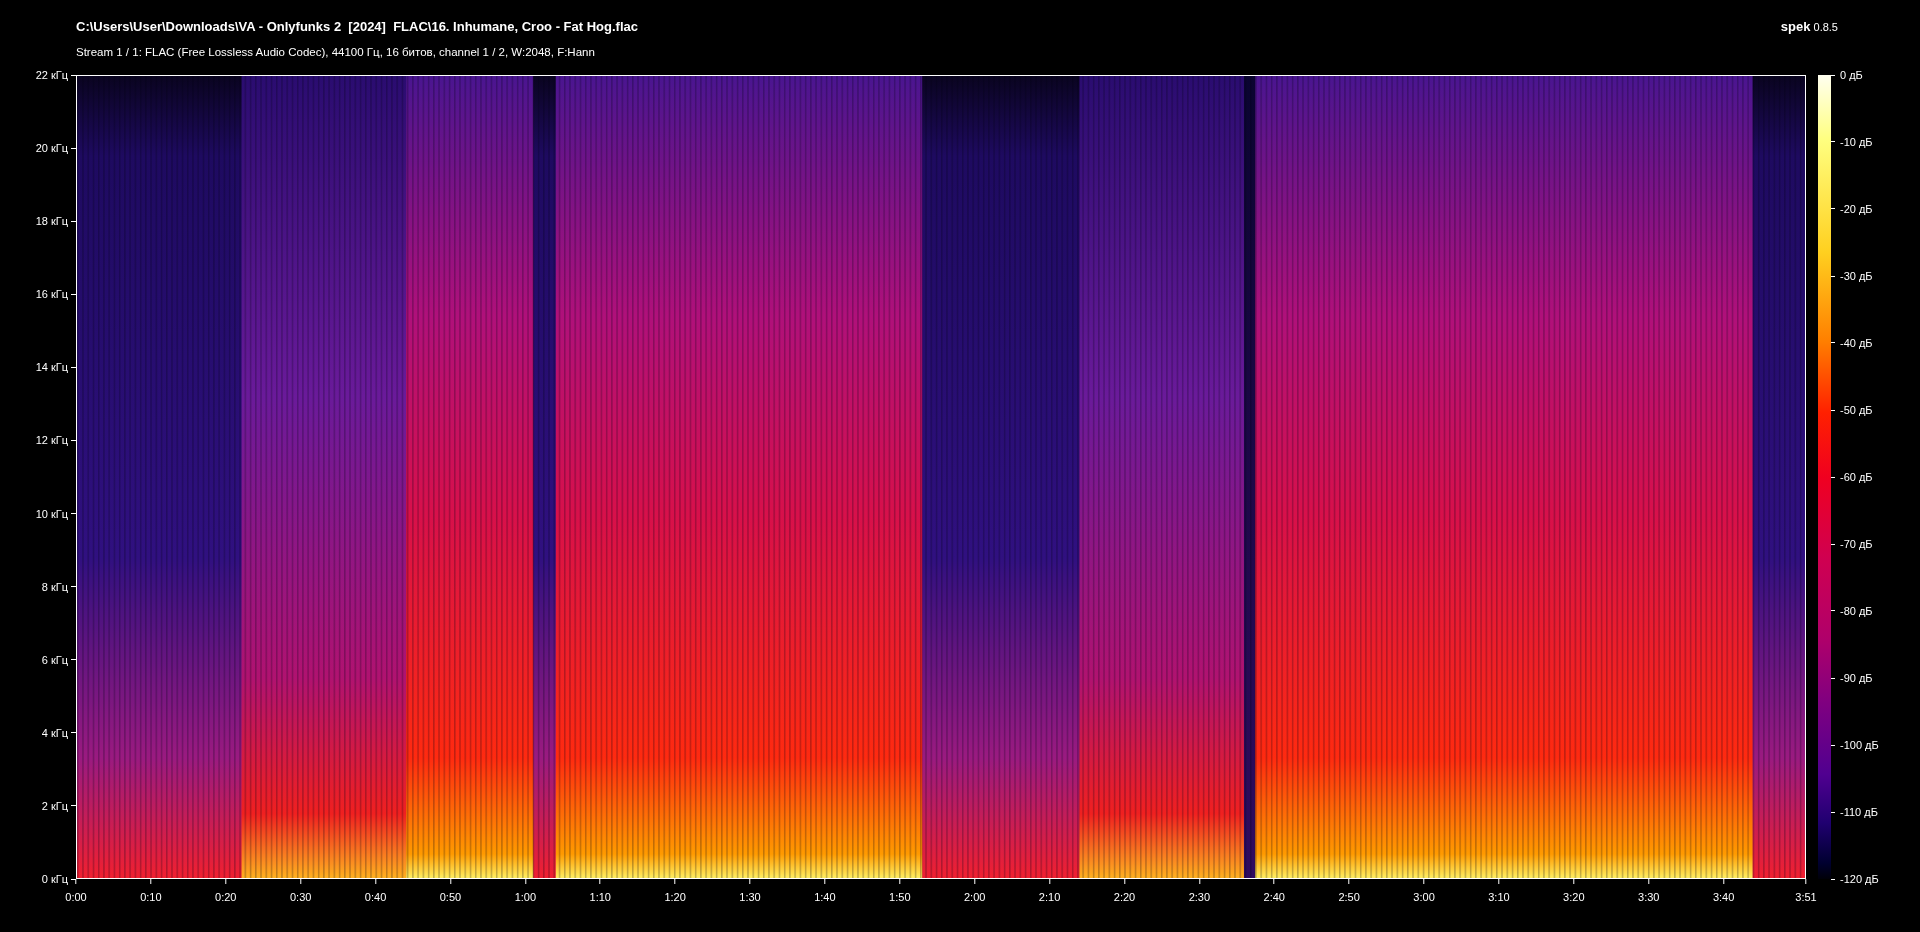 The height and width of the screenshot is (932, 1920). I want to click on time-label: 0:50, so click(450, 897).